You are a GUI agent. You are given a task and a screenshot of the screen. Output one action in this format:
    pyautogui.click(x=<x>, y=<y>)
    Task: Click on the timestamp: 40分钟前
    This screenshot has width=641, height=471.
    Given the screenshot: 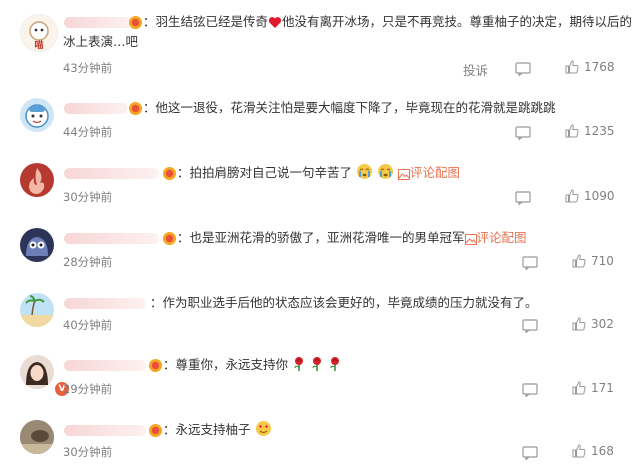 What is the action you would take?
    pyautogui.click(x=88, y=325)
    